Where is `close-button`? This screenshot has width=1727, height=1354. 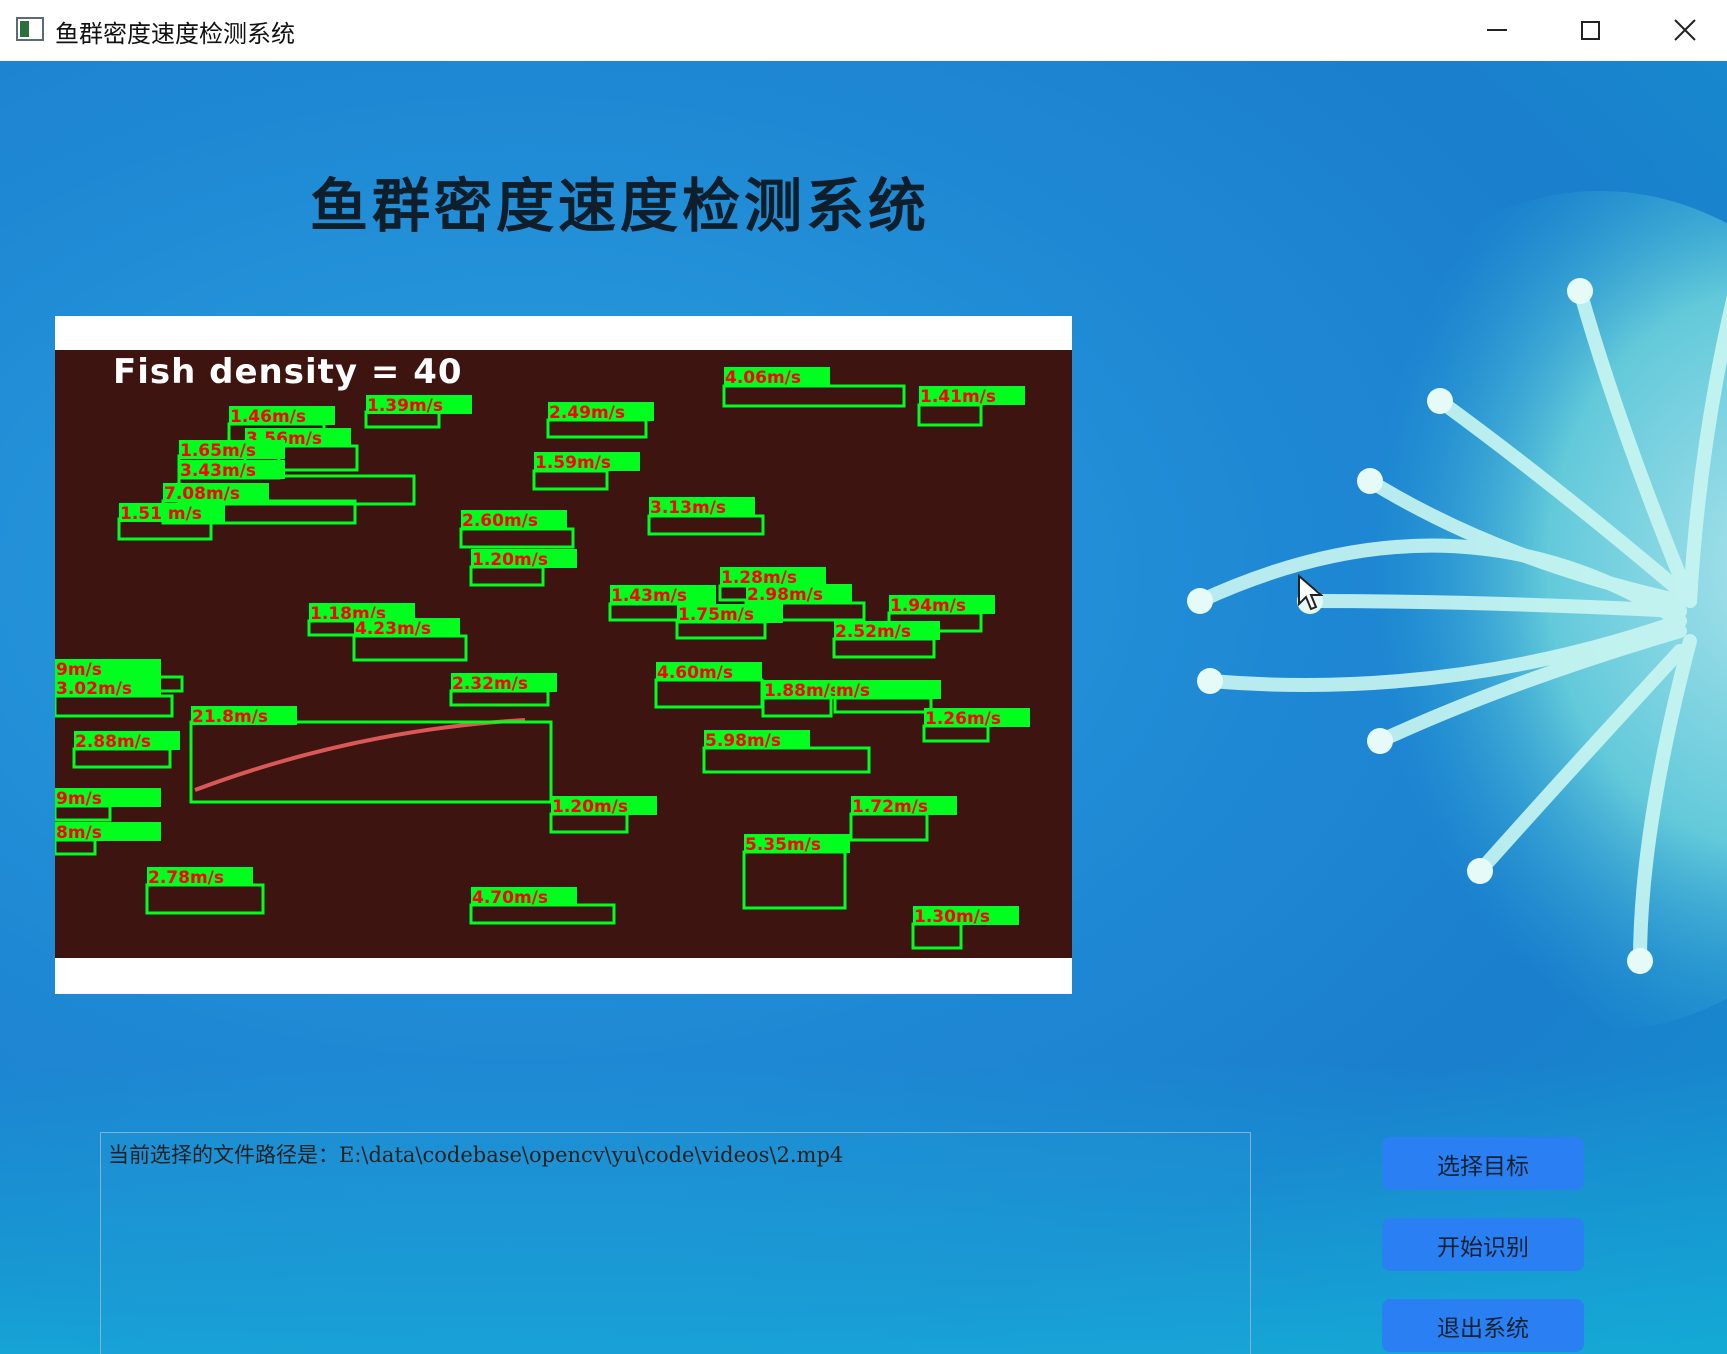
close-button is located at coordinates (1685, 30).